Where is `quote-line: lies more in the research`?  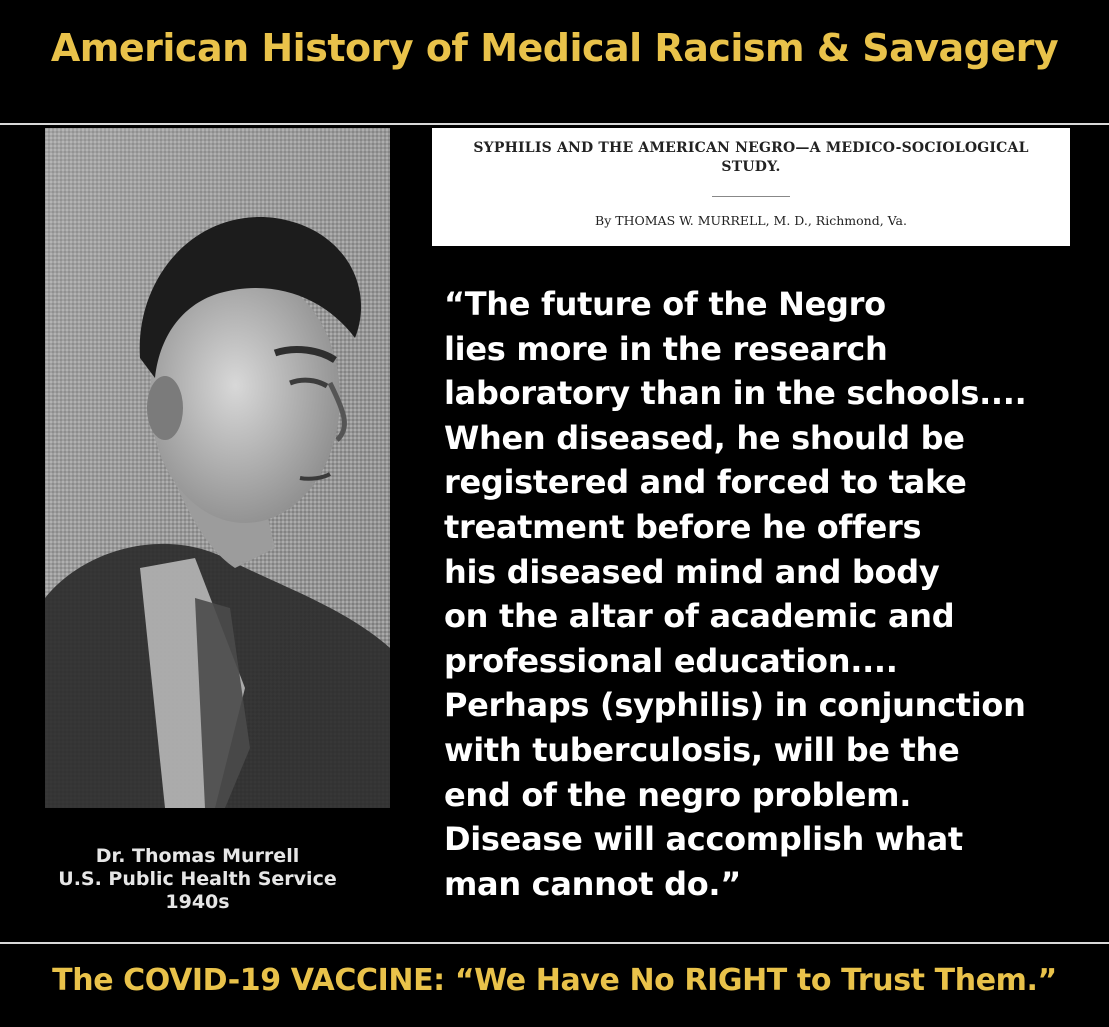
quote-line: lies more in the research is located at coordinates (666, 348).